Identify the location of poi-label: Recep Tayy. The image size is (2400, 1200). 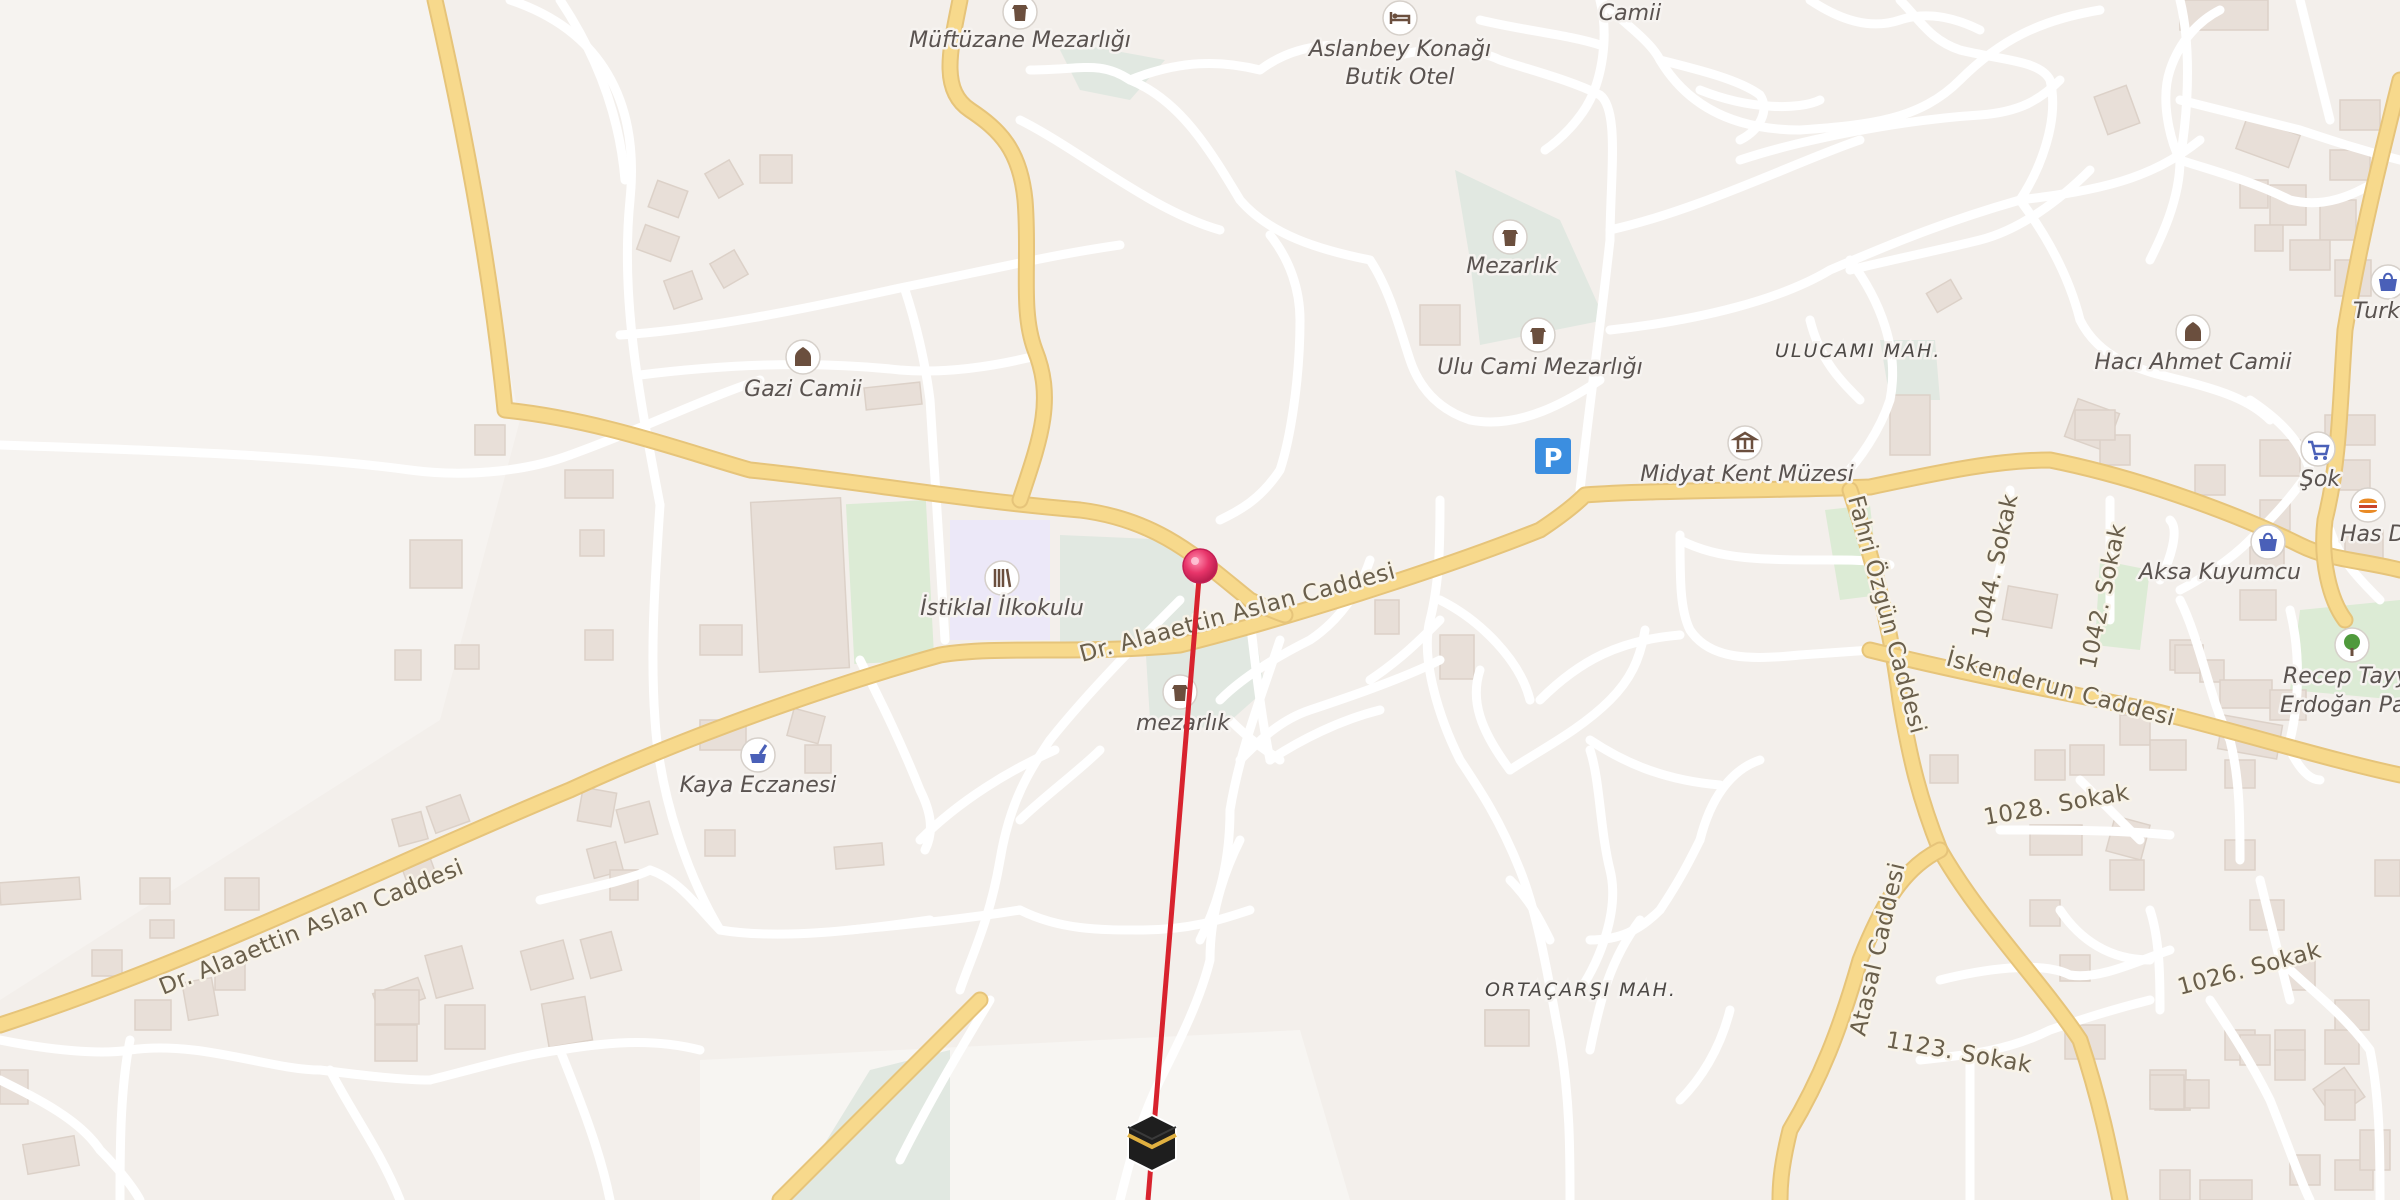
(2341, 676).